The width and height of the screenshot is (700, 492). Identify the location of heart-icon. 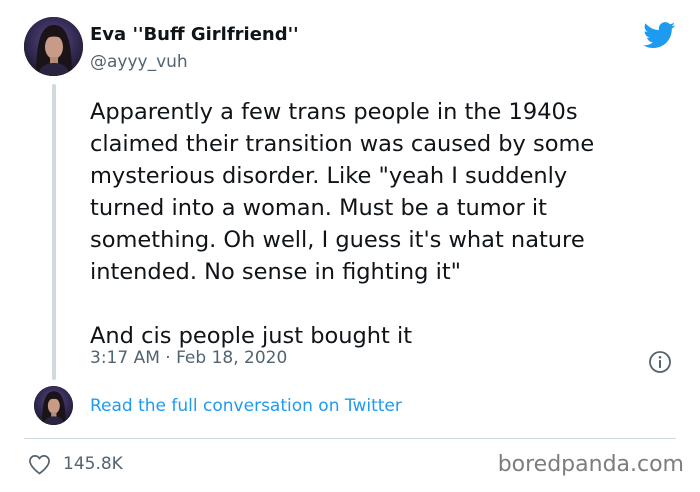
(39, 464).